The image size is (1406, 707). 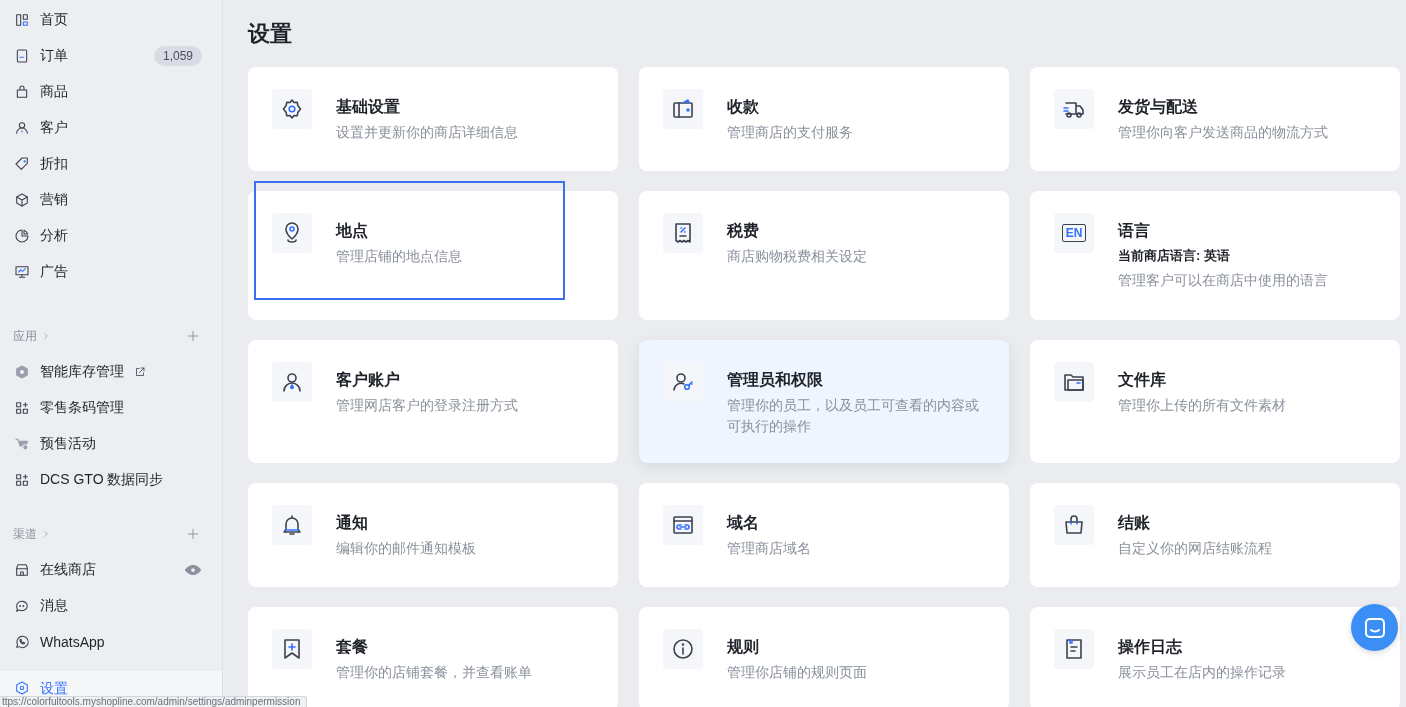 What do you see at coordinates (797, 672) in the screenshot?
I see `card-description: 管理你店铺的规则页面` at bounding box center [797, 672].